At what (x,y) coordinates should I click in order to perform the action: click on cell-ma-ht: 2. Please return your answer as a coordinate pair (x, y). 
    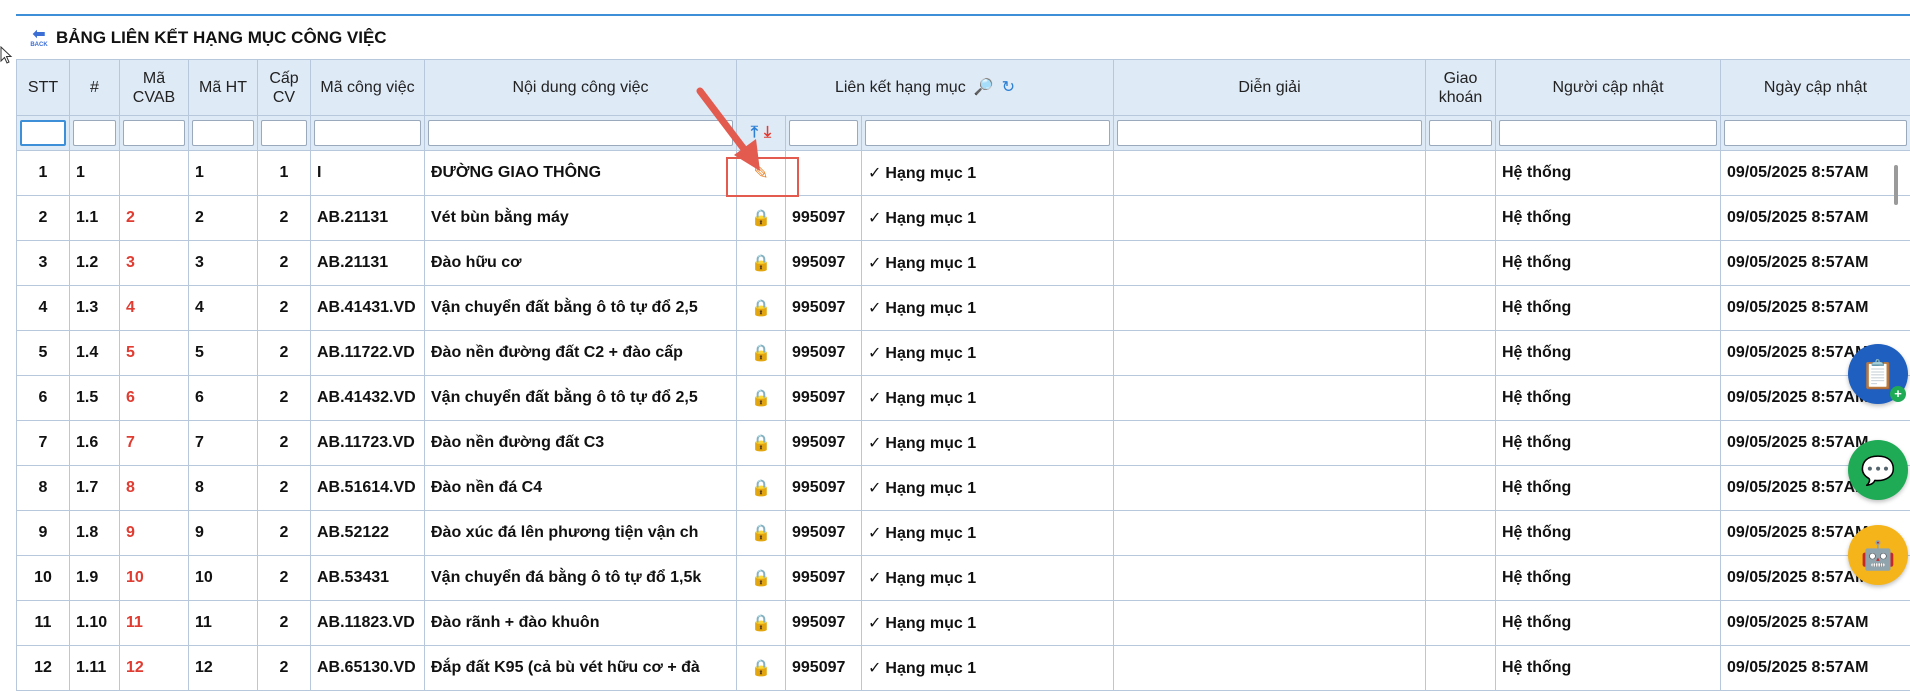
    Looking at the image, I should click on (223, 218).